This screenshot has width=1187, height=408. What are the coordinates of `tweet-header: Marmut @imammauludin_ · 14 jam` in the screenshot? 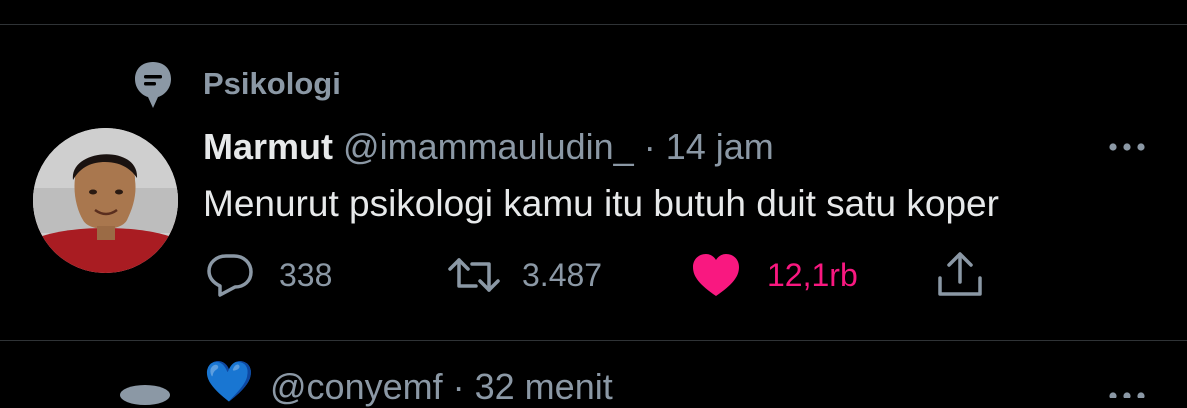 It's located at (488, 147).